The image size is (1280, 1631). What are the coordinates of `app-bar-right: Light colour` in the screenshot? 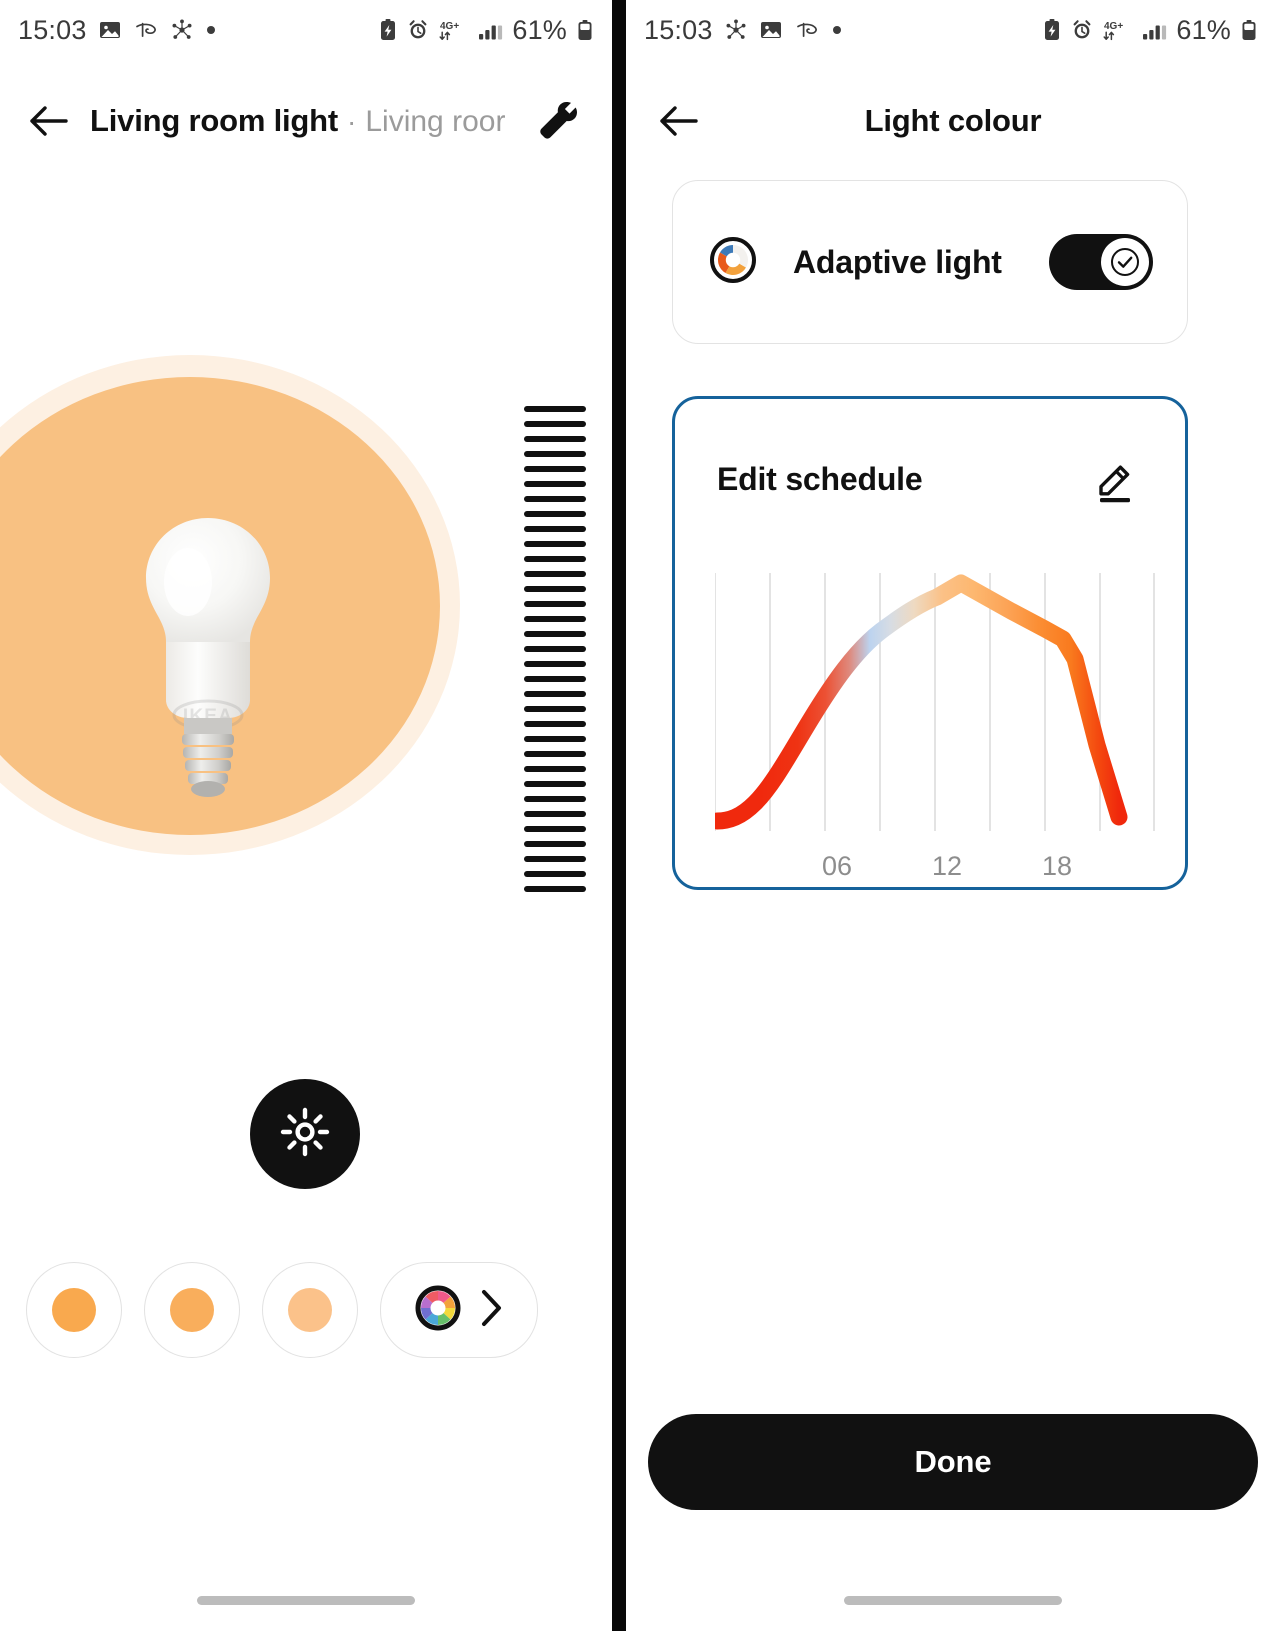 It's located at (953, 121).